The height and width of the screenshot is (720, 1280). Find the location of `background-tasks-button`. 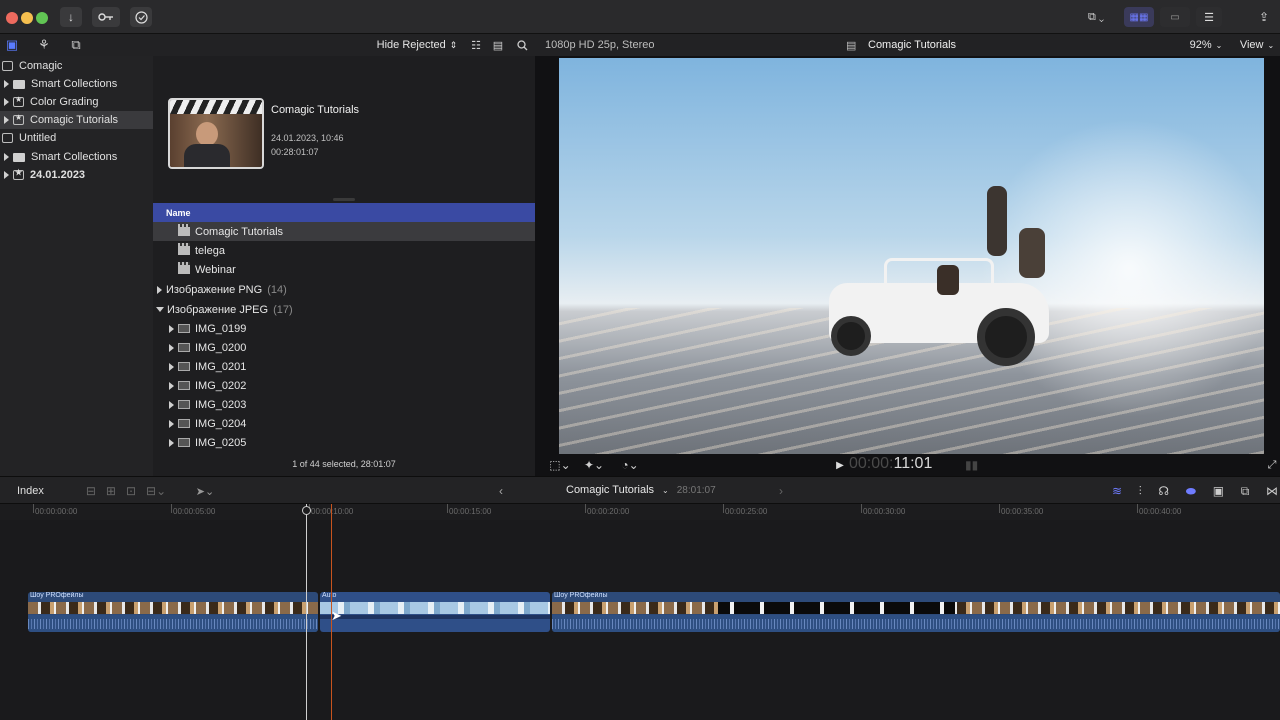

background-tasks-button is located at coordinates (141, 17).